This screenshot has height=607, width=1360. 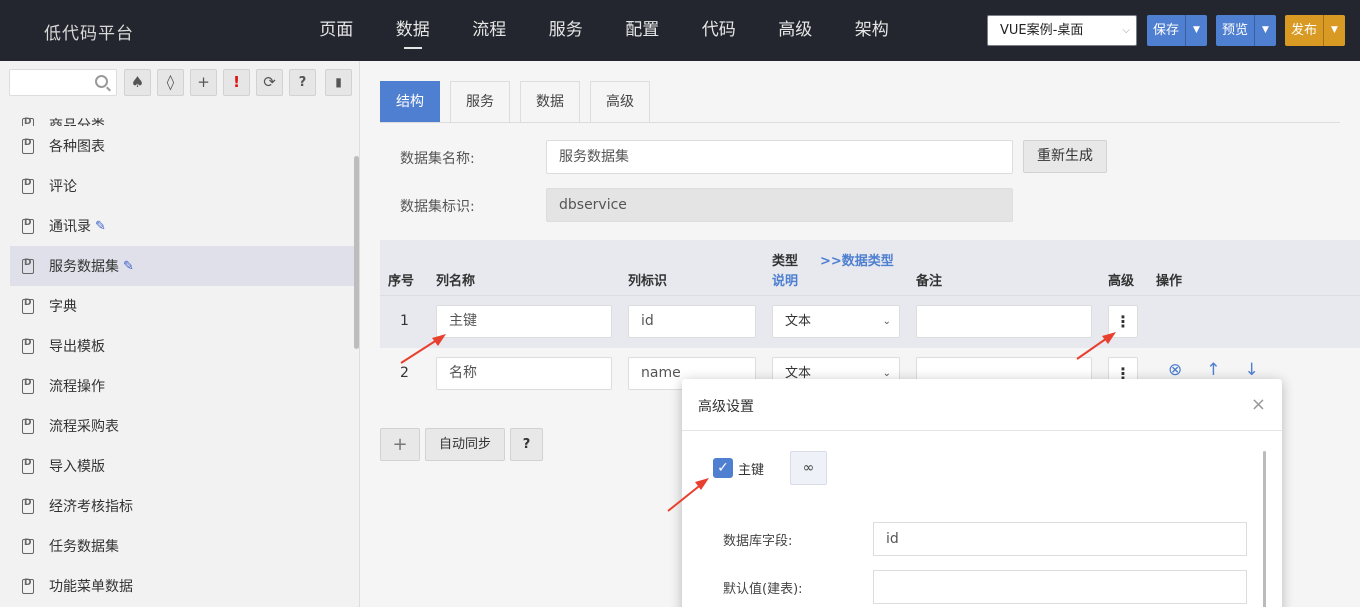 What do you see at coordinates (795, 30) in the screenshot?
I see `nav-item-advanced: 高级` at bounding box center [795, 30].